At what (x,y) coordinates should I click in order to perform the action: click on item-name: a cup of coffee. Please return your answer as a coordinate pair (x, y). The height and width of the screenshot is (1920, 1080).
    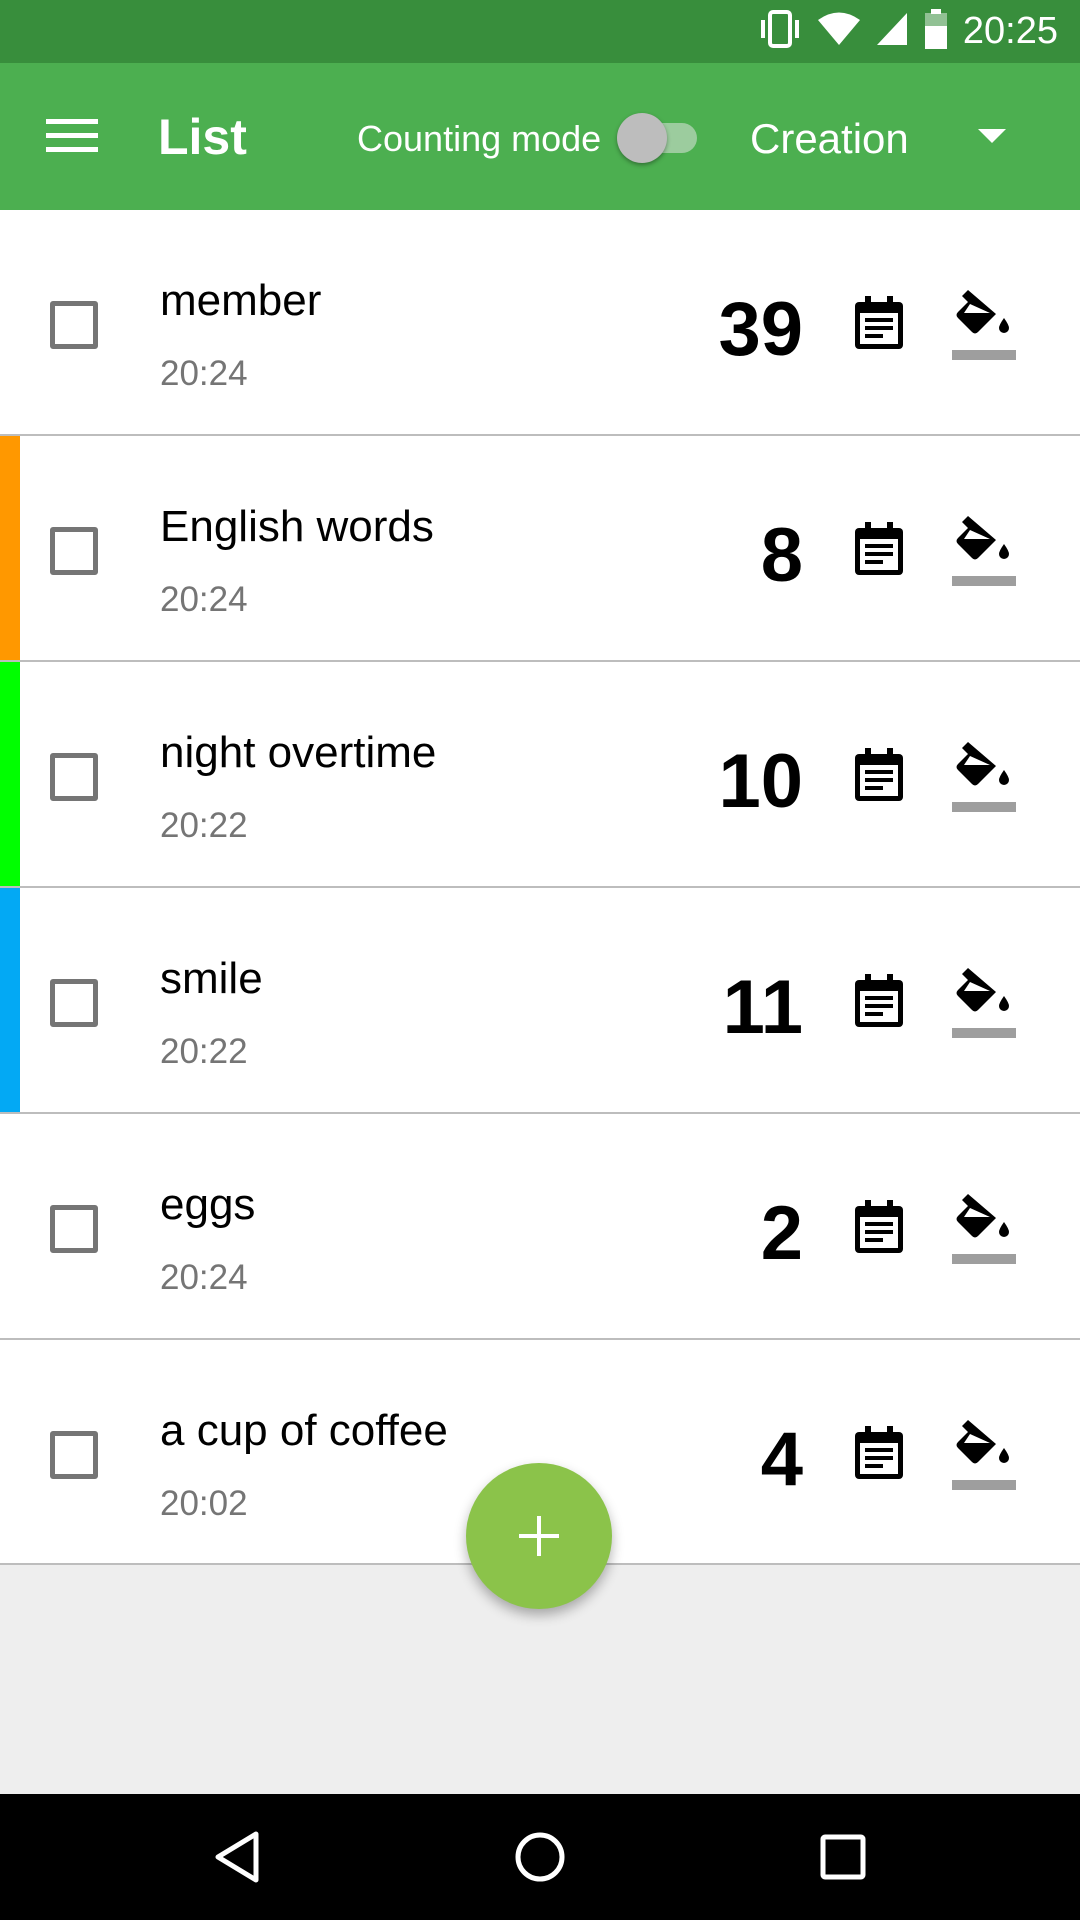
    Looking at the image, I should click on (304, 1430).